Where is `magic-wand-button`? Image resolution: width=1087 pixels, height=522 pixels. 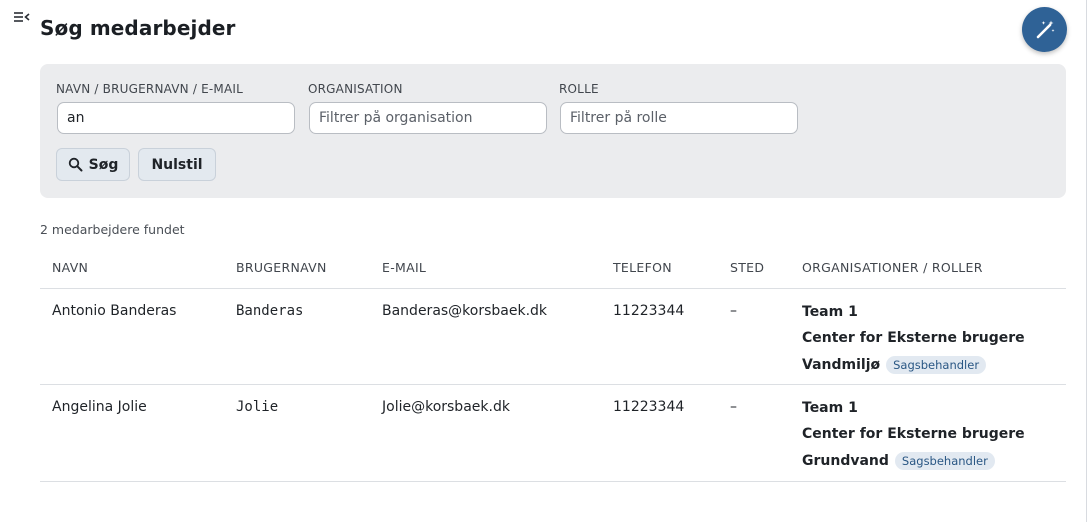
magic-wand-button is located at coordinates (1044, 29).